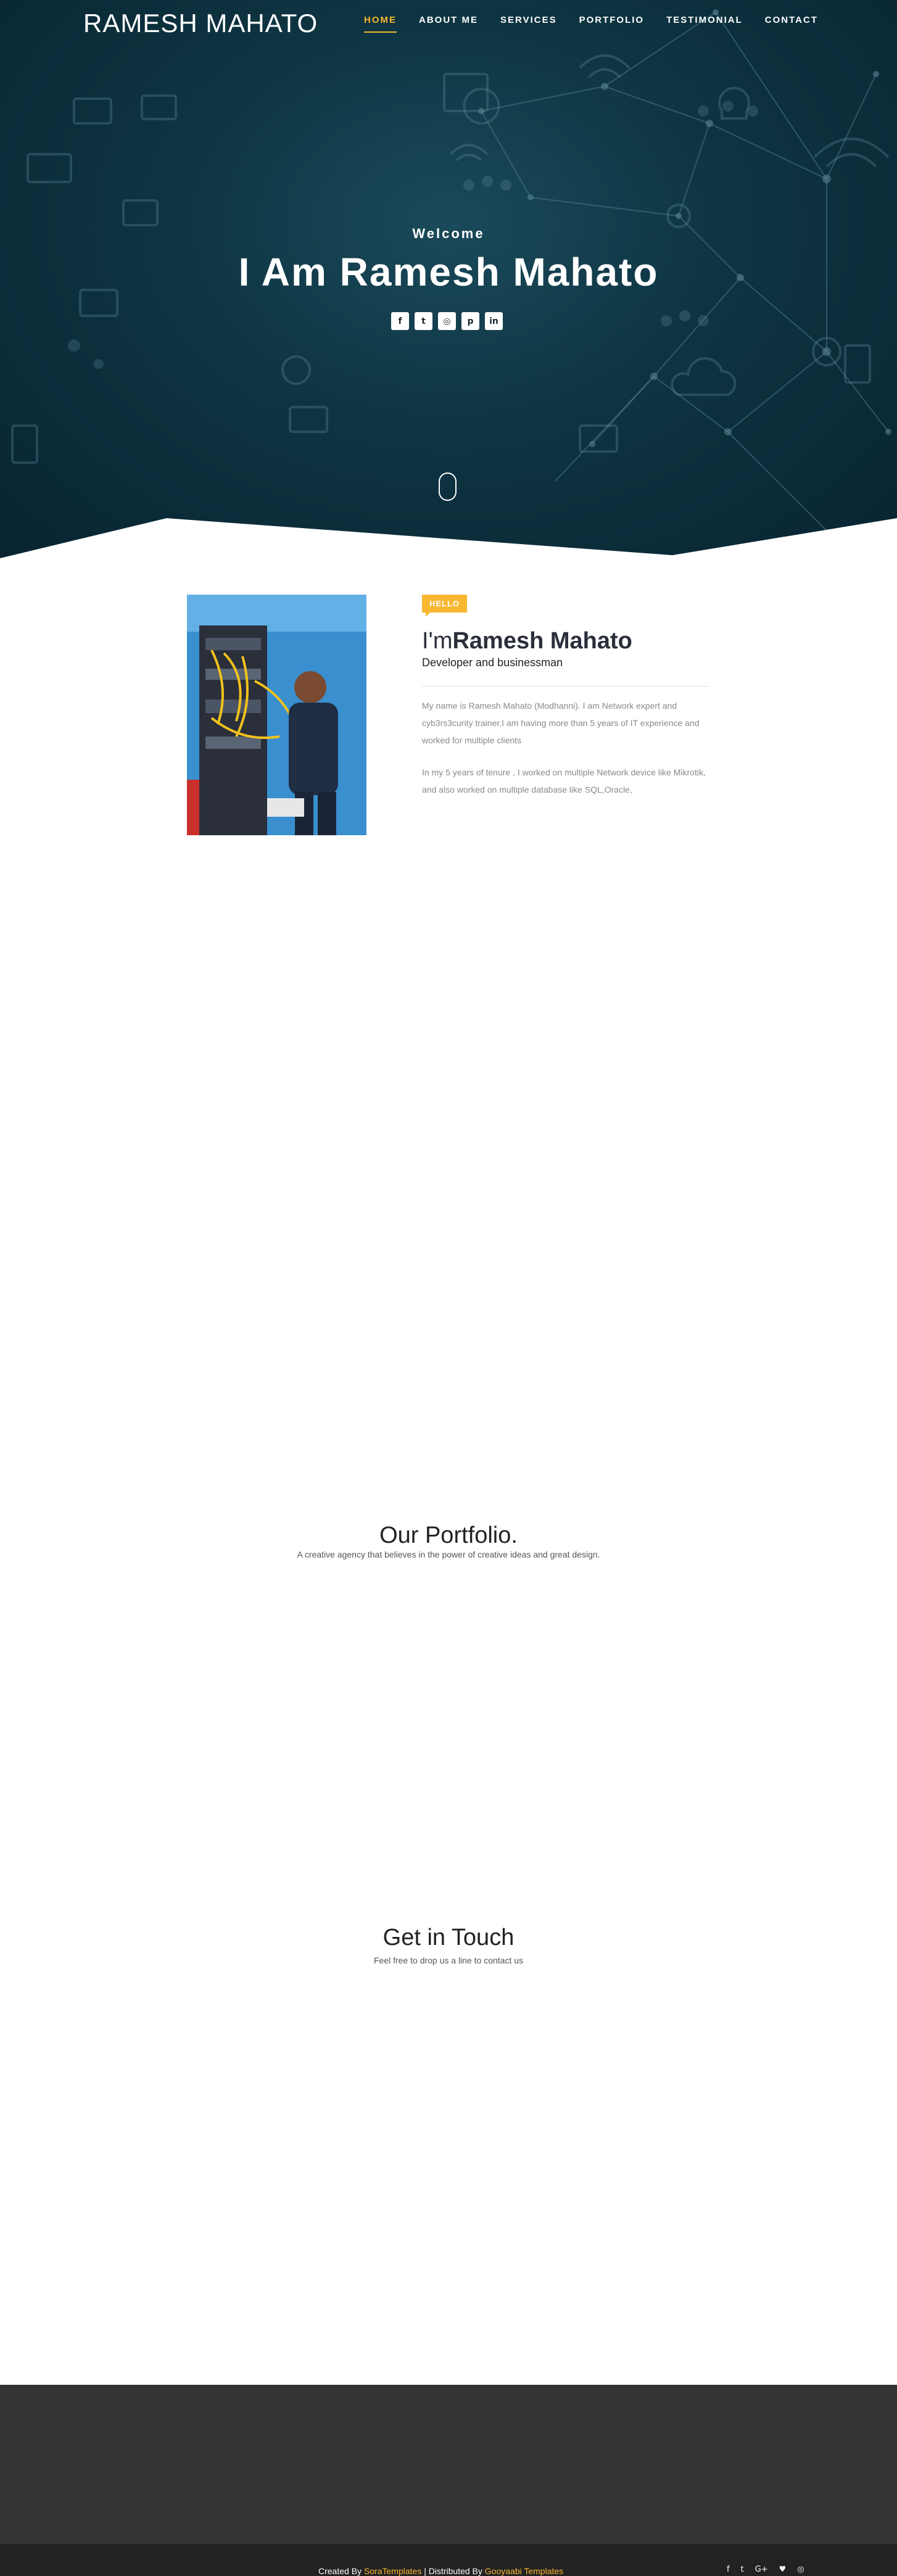  What do you see at coordinates (448, 538) in the screenshot?
I see `hero-wave-divider` at bounding box center [448, 538].